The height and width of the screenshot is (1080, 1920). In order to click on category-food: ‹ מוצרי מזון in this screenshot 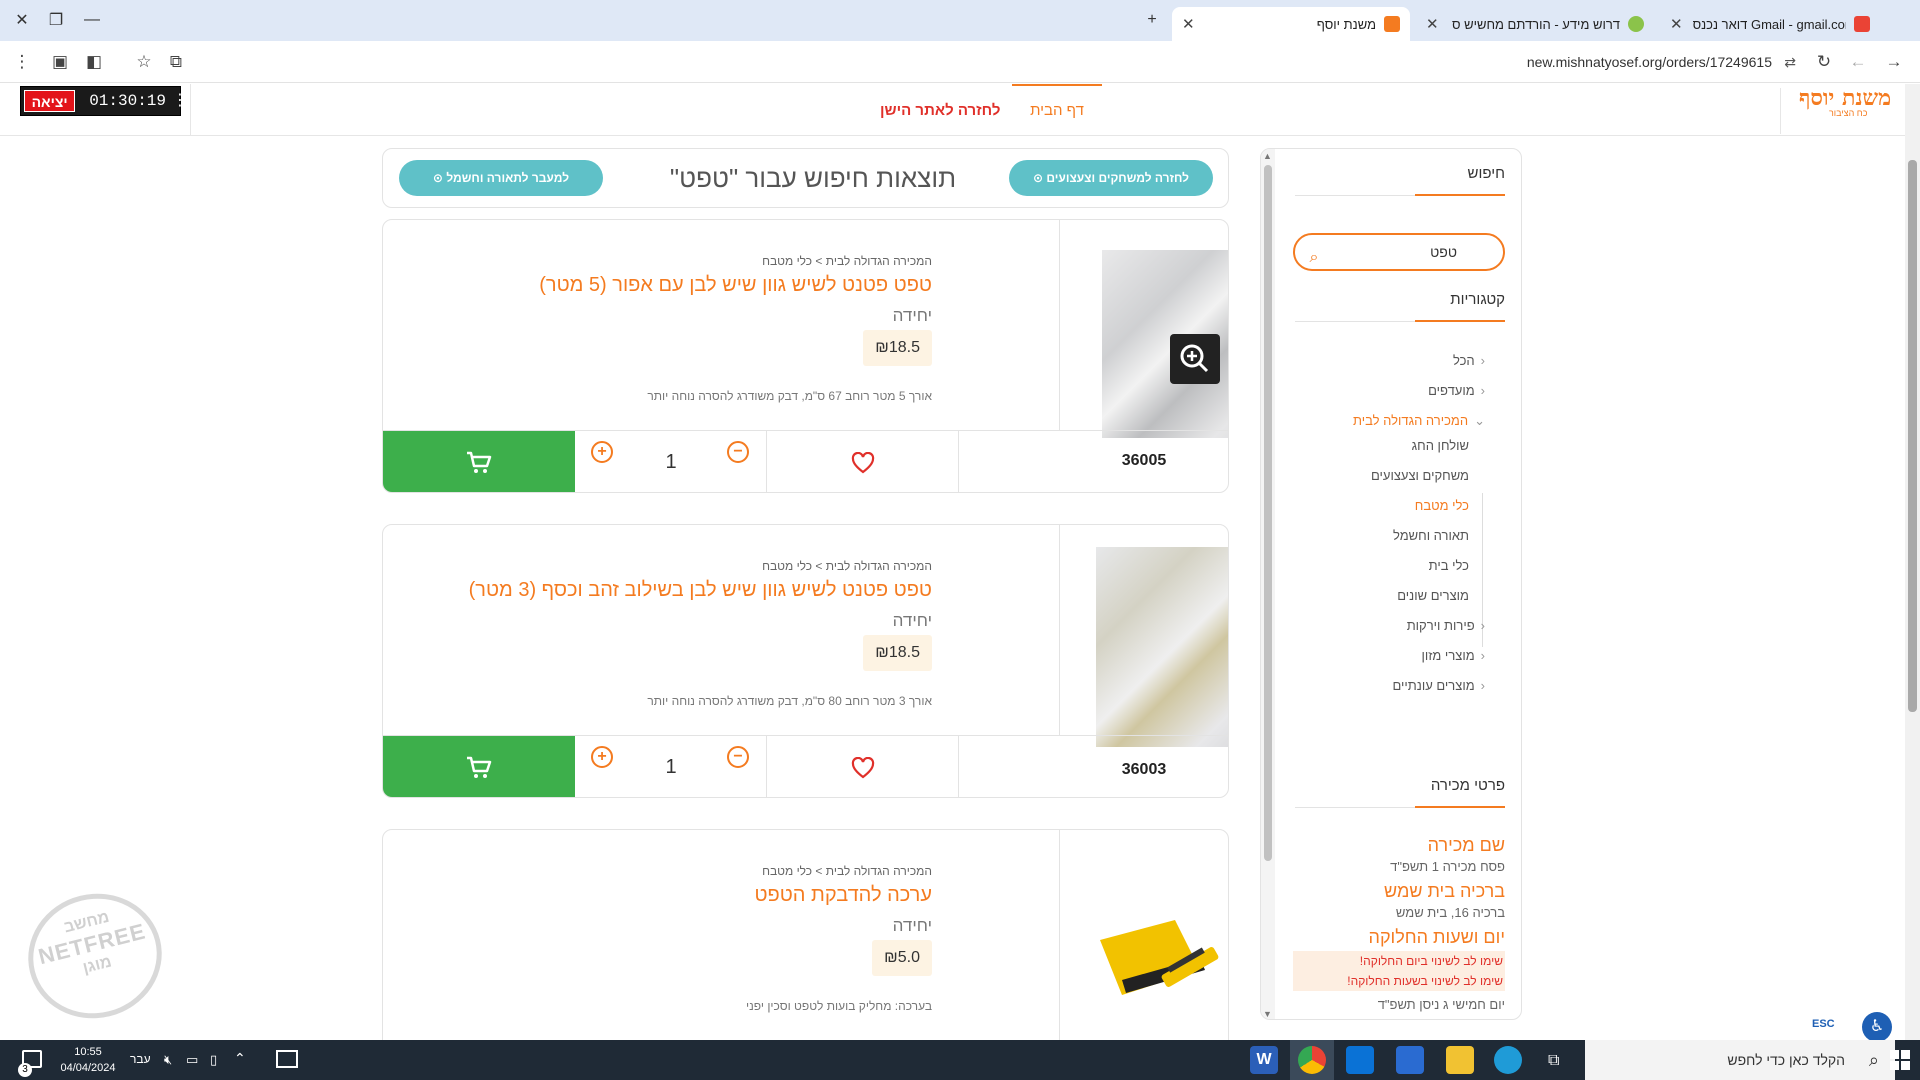, I will do `click(1453, 655)`.